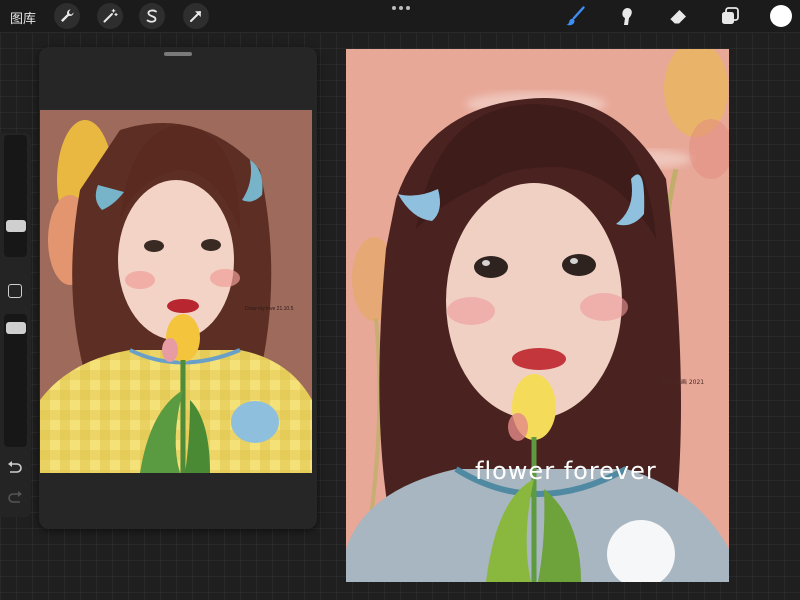 Image resolution: width=800 pixels, height=600 pixels. I want to click on smudge-tool-button, so click(627, 16).